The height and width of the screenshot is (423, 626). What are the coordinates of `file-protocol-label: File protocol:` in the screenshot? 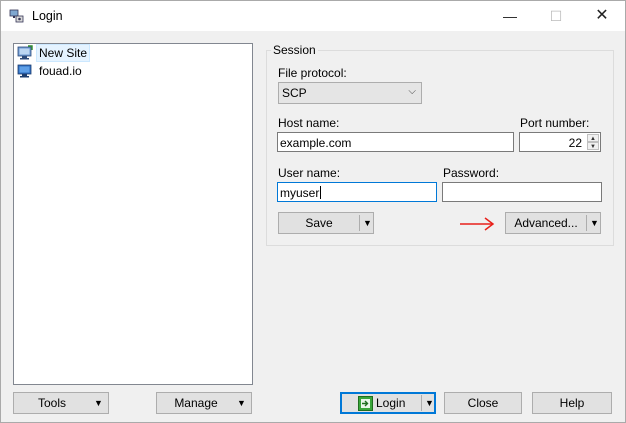 It's located at (312, 73).